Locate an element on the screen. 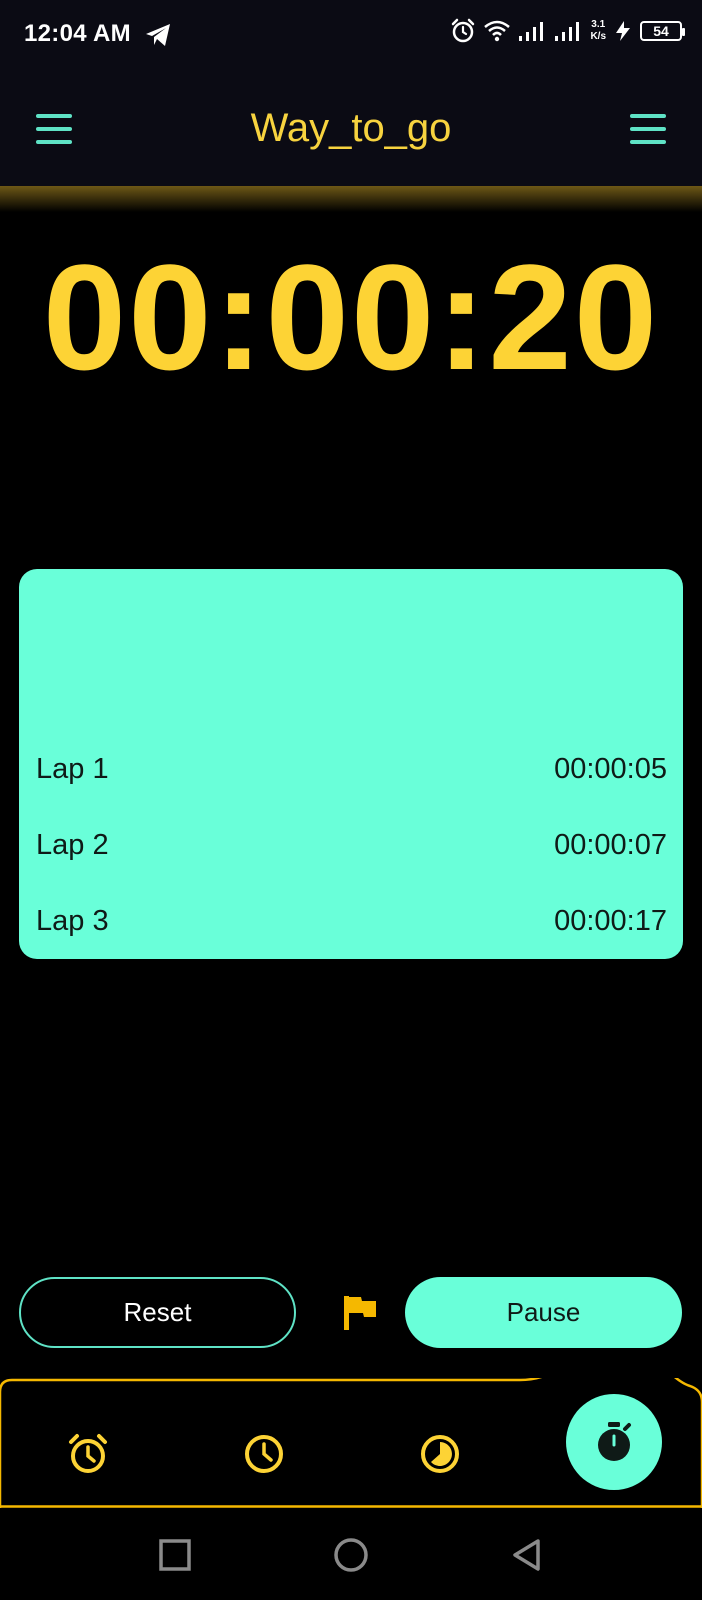 The width and height of the screenshot is (702, 1600). app-title: Way_to_go is located at coordinates (351, 128).